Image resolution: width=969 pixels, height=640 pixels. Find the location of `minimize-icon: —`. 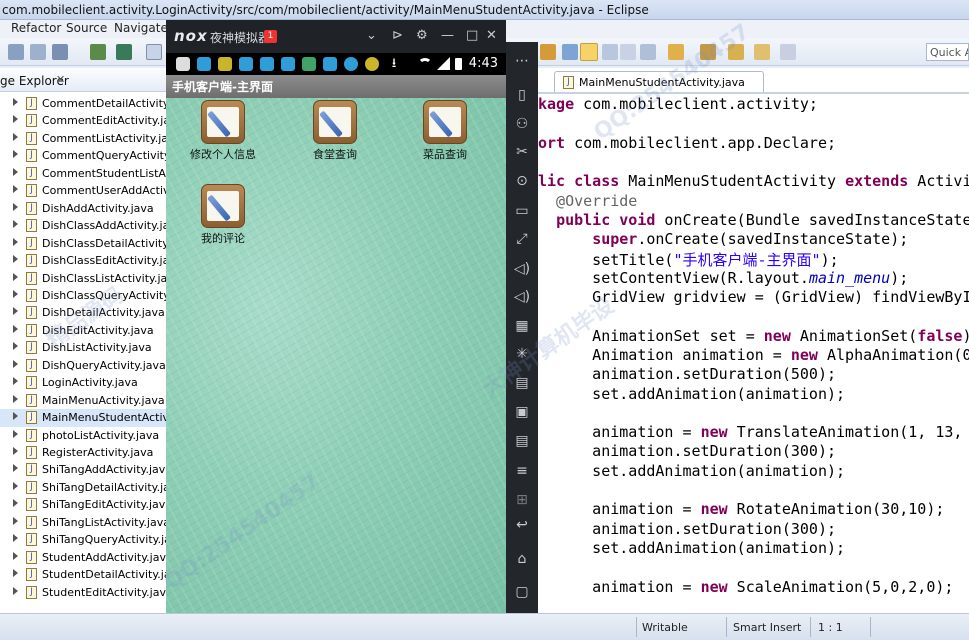

minimize-icon: — is located at coordinates (447, 35).